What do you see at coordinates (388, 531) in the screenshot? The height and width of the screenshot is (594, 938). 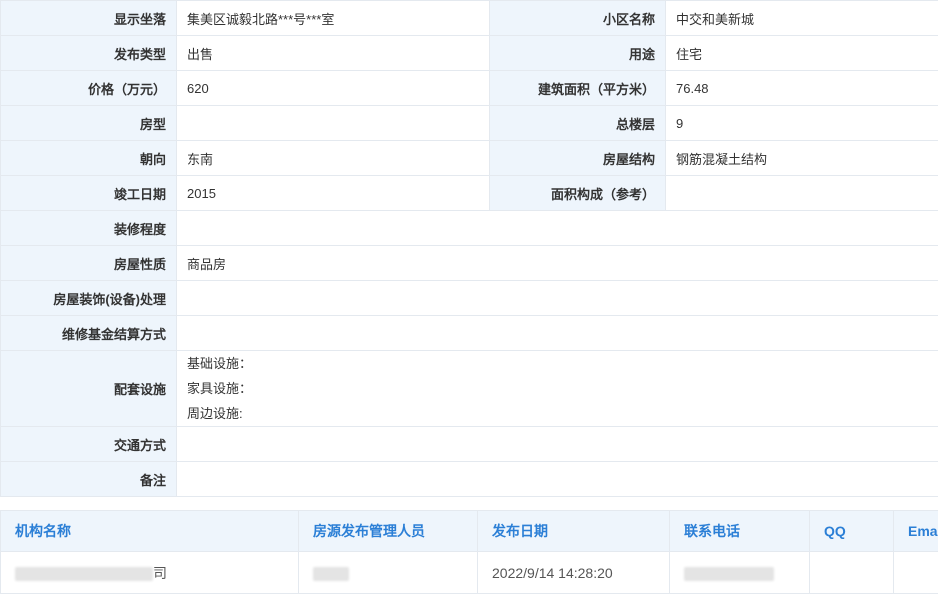 I see `manager-header: 房源发布管理人员` at bounding box center [388, 531].